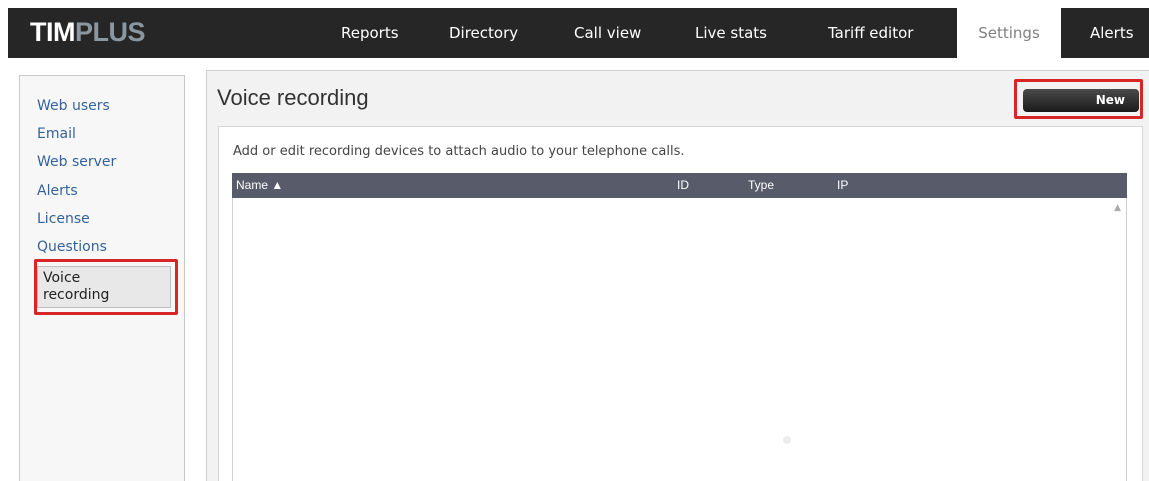  I want to click on logo-plus-text: PLUS, so click(110, 32).